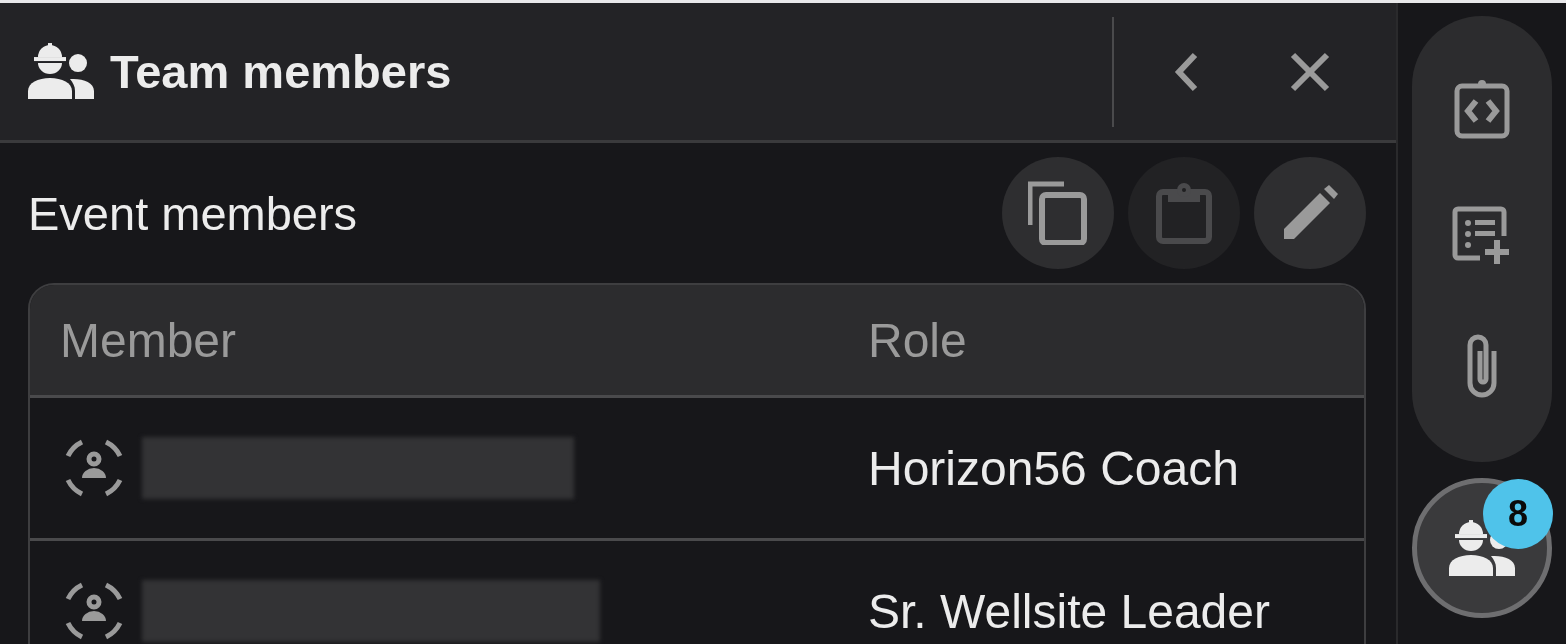 The height and width of the screenshot is (644, 1566). I want to click on team-icon, so click(61, 71).